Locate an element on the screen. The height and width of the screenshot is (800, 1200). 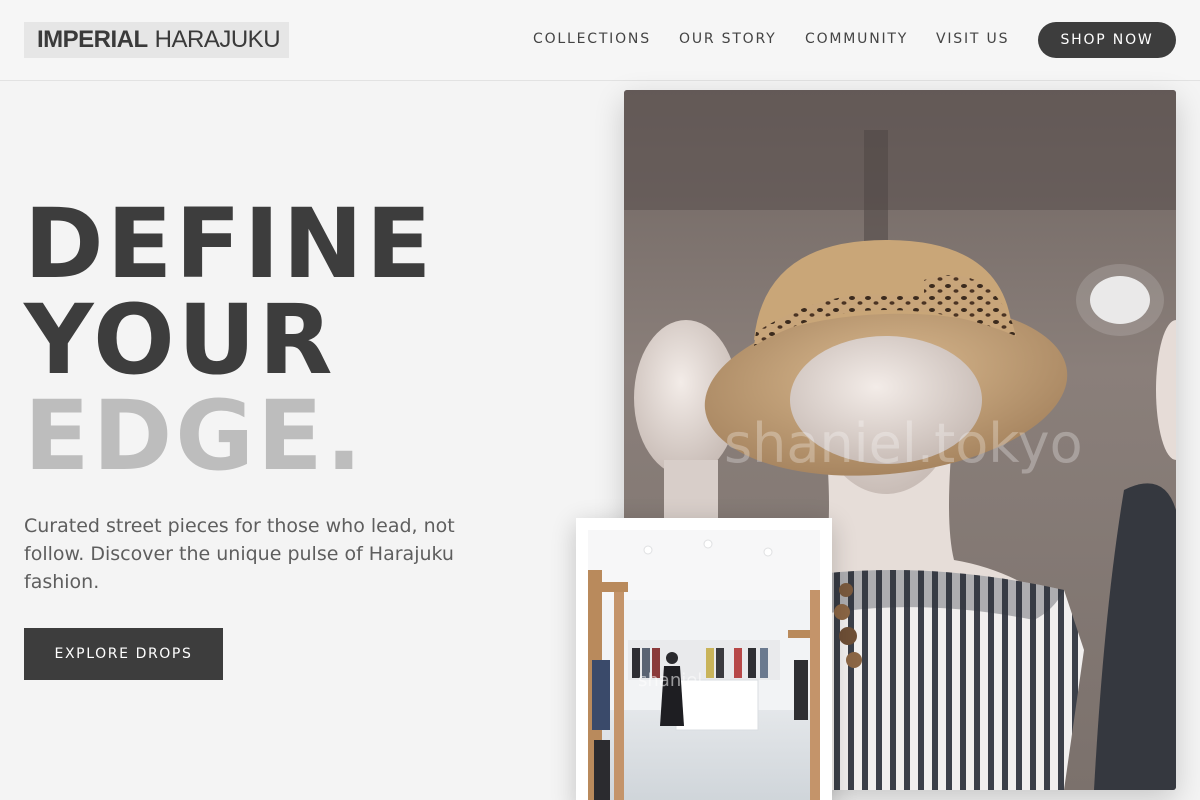
brand-name-light: HARAJUKU is located at coordinates (217, 39).